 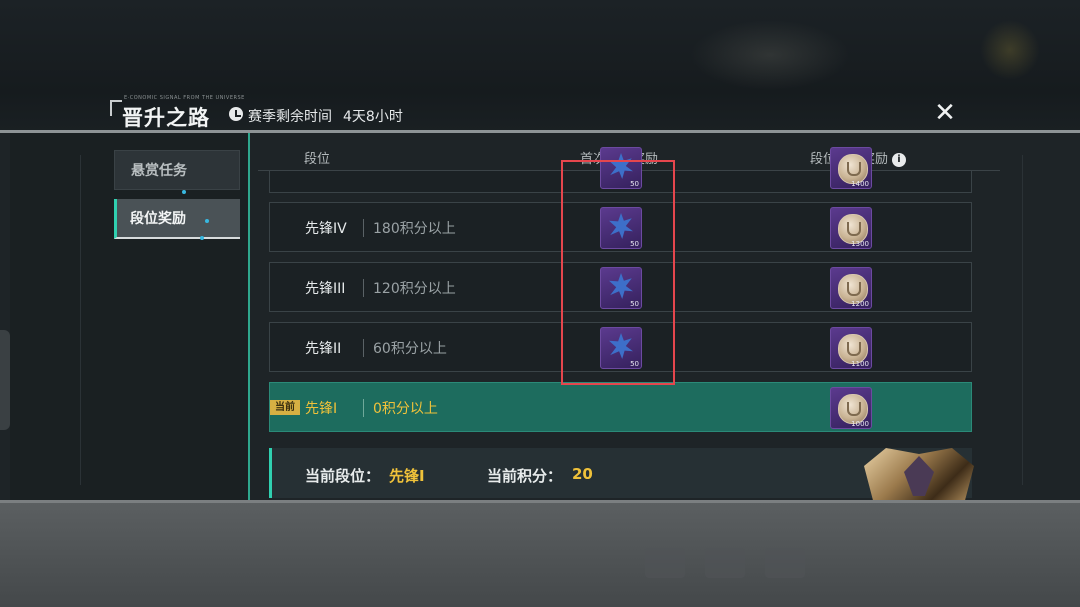 What do you see at coordinates (414, 229) in the screenshot?
I see `rank-score-requirement: 180积分以上` at bounding box center [414, 229].